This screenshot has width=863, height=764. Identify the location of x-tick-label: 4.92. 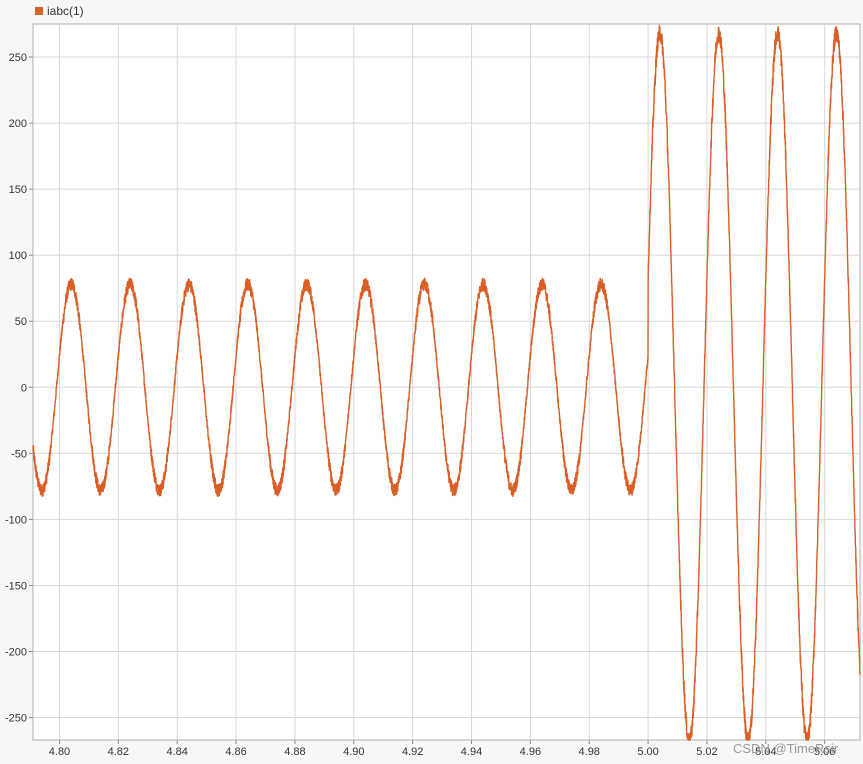
(412, 752).